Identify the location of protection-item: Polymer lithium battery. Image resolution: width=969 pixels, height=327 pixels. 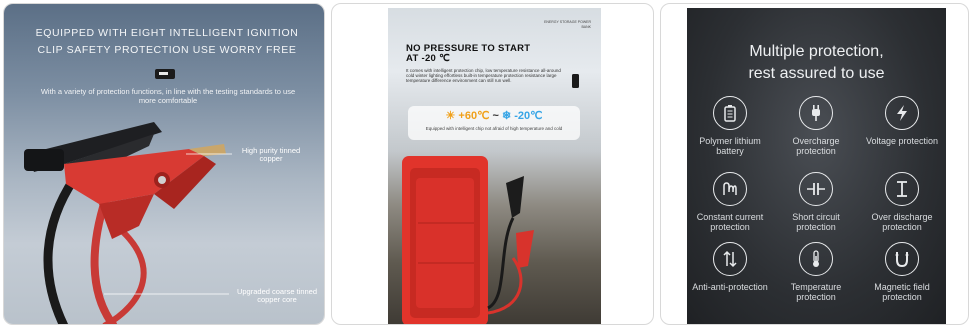
(730, 126).